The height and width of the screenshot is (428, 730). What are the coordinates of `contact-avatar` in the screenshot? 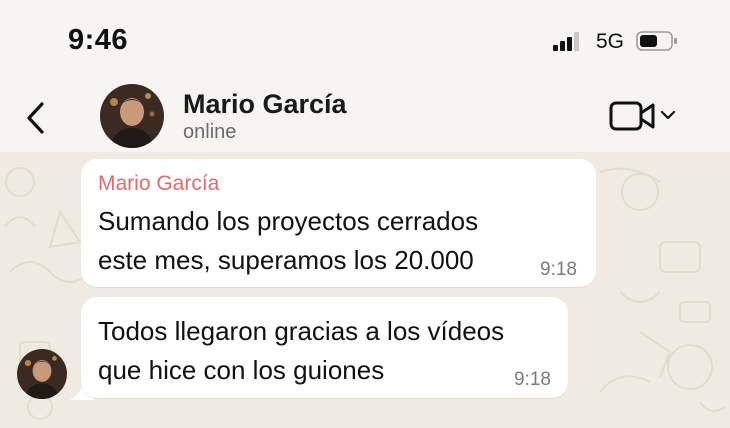 It's located at (132, 116).